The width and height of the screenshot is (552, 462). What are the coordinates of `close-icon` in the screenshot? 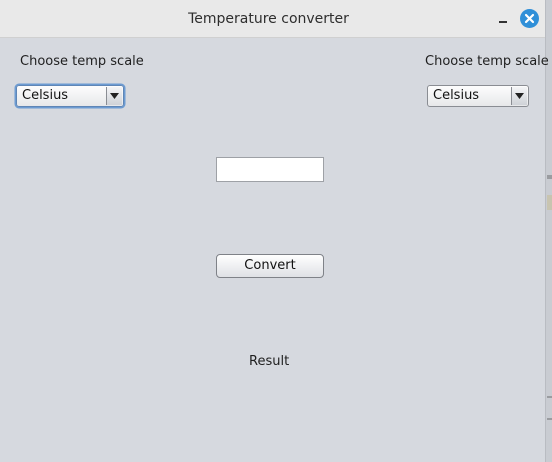 It's located at (529, 18).